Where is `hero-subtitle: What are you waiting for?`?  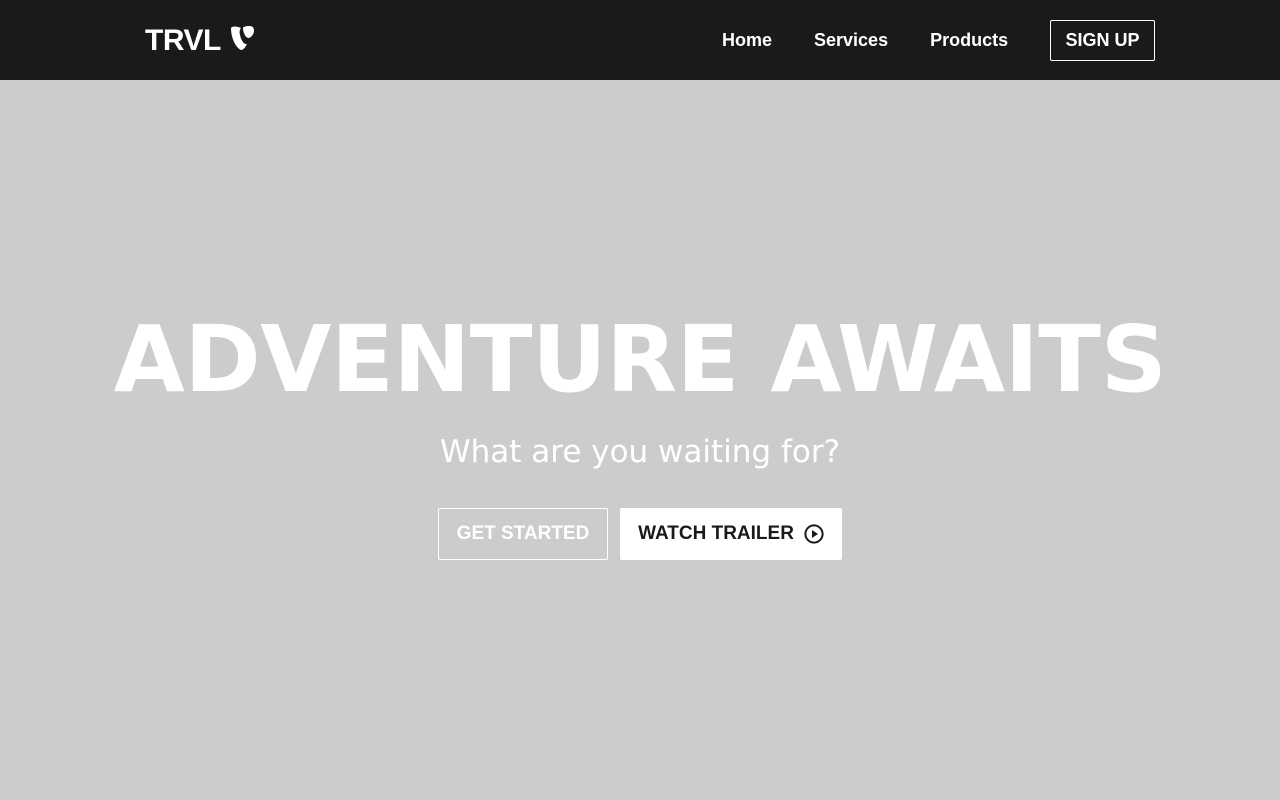 hero-subtitle: What are you waiting for? is located at coordinates (640, 452).